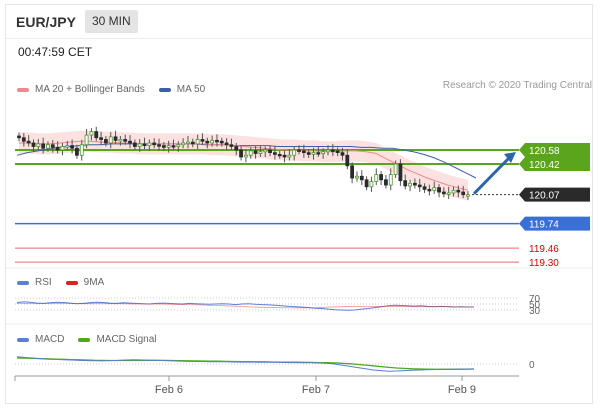 The width and height of the screenshot is (600, 411). What do you see at coordinates (169, 390) in the screenshot?
I see `x-tick-feb-6: Feb 6` at bounding box center [169, 390].